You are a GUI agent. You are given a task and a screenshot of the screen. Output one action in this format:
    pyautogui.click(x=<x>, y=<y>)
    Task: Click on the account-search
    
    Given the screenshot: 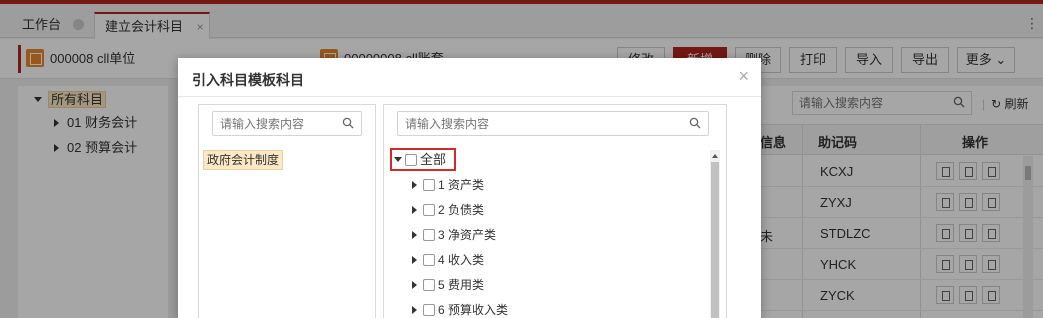 What is the action you would take?
    pyautogui.click(x=553, y=123)
    